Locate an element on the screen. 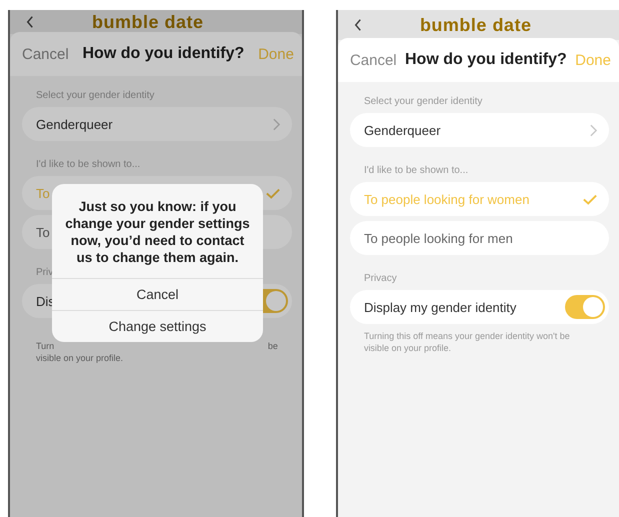  option-row: To people looking for men is located at coordinates (479, 238).